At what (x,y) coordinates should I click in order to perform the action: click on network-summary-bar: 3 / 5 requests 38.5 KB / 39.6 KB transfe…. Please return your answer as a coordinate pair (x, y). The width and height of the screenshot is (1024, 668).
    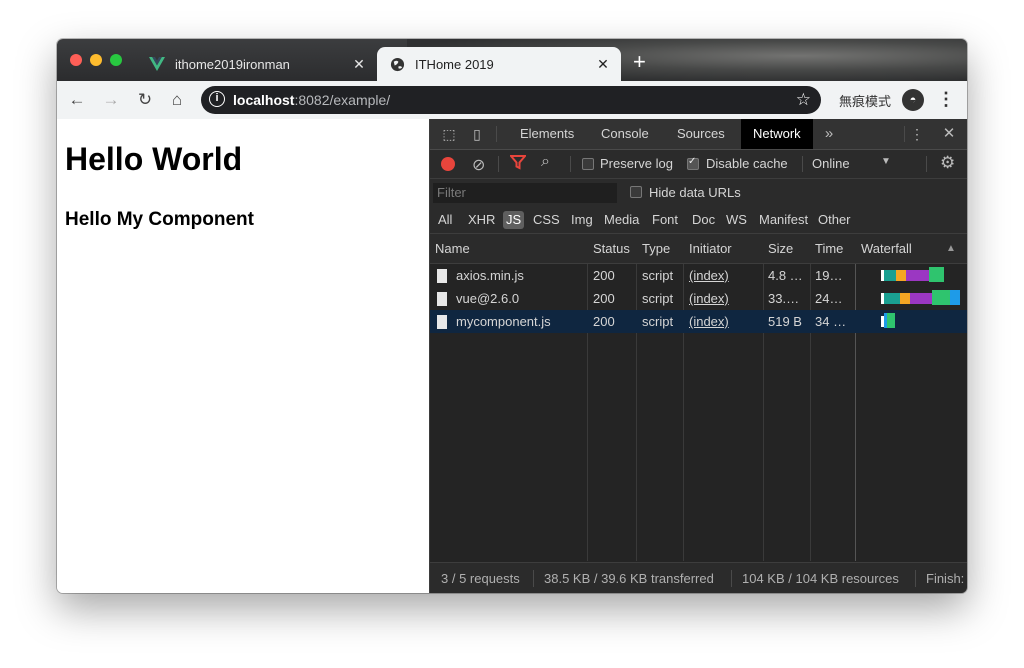
    Looking at the image, I should click on (698, 577).